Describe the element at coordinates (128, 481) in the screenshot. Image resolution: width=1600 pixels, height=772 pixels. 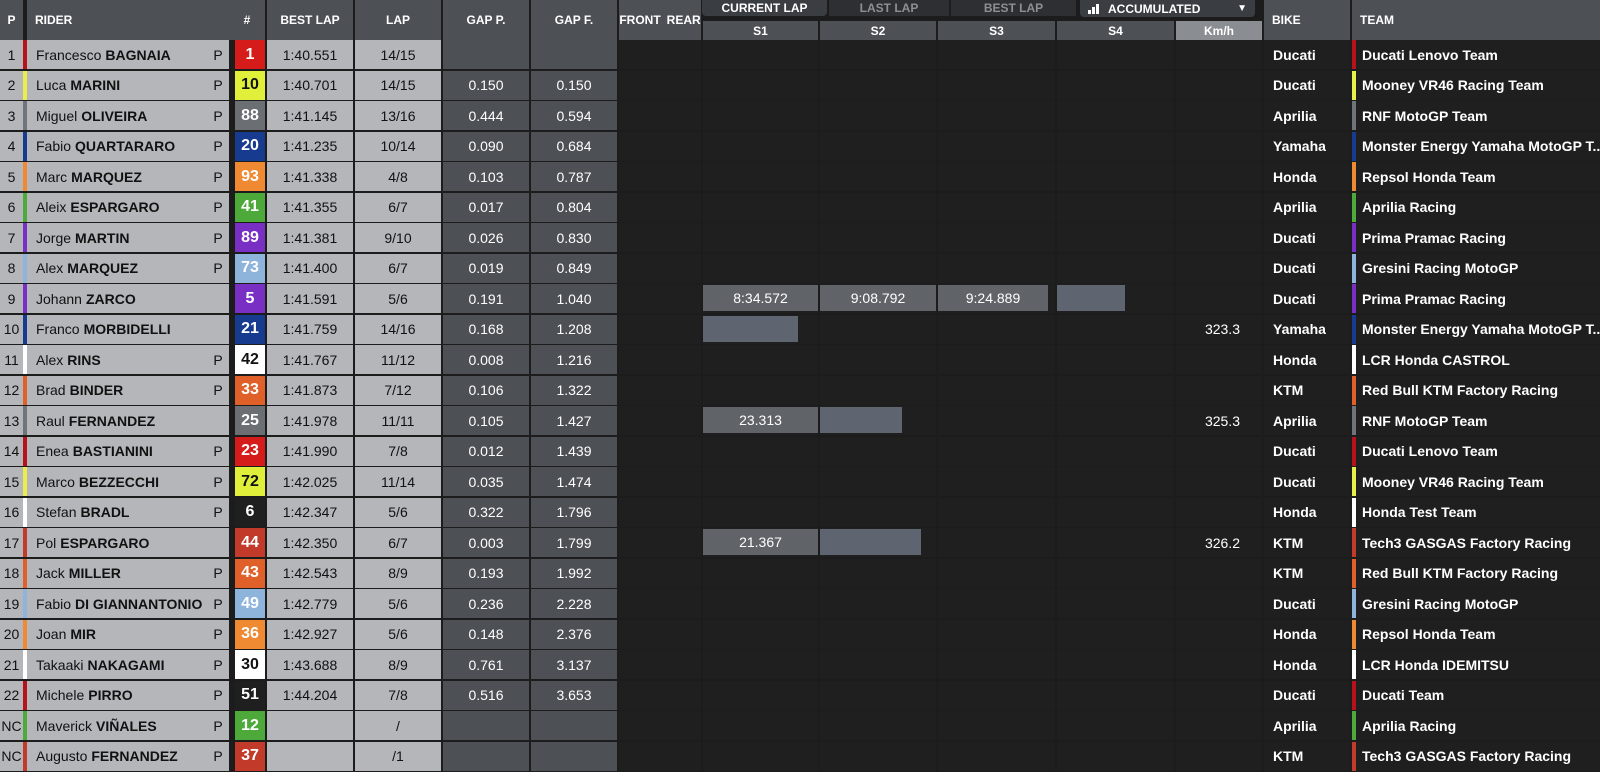
I see `rider-name-cell: Marco BEZZECCHI` at that location.